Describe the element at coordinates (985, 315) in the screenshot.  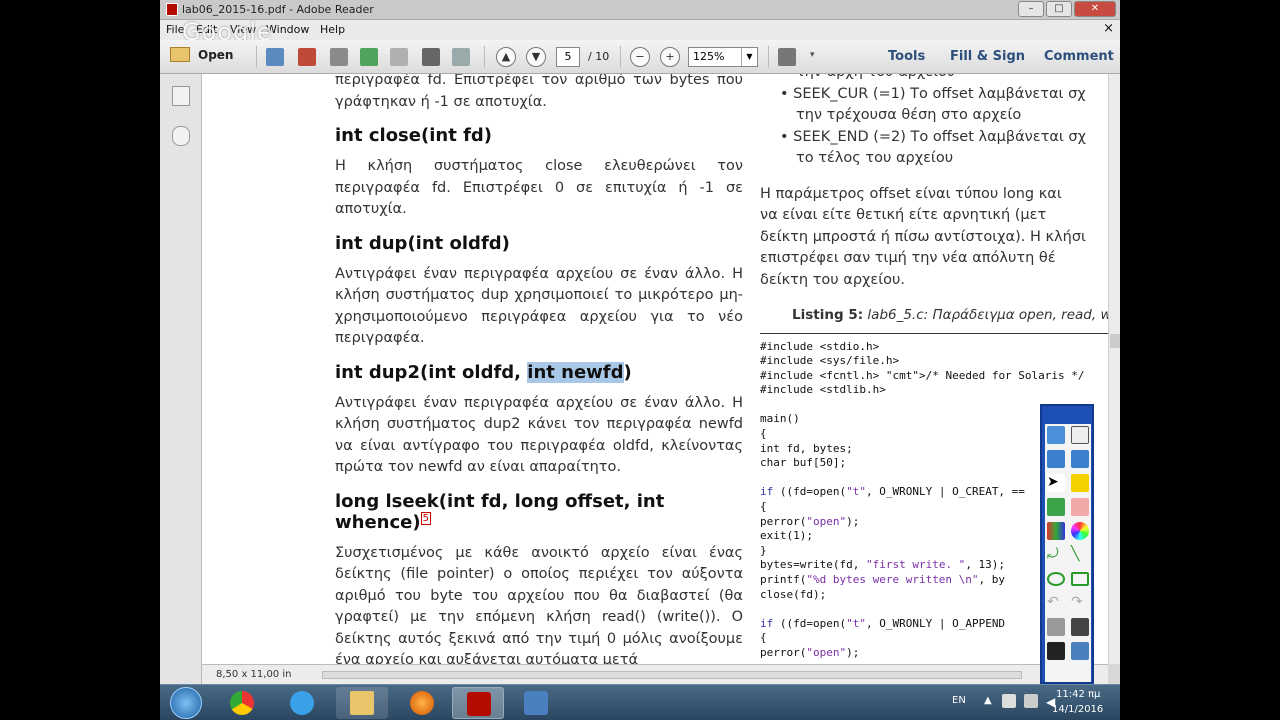
I see `listing-title: lab6_5.c: Παράδειγμα open, read, w` at that location.